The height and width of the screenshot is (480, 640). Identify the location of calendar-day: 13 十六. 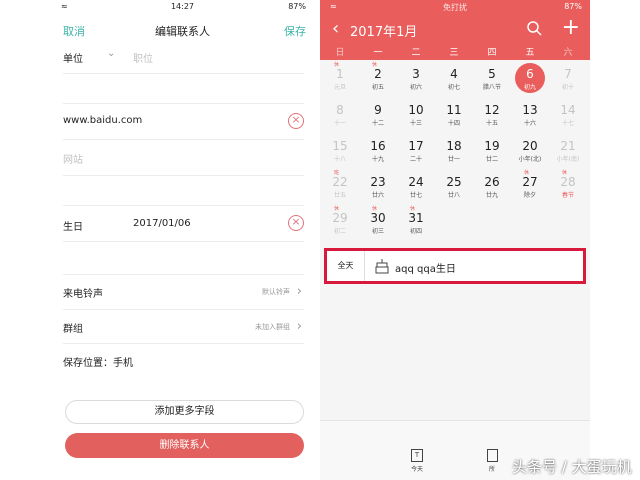
(530, 114).